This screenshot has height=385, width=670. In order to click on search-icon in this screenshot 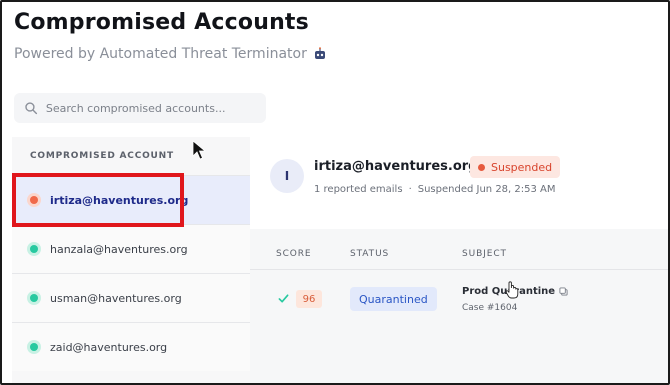, I will do `click(31, 108)`.